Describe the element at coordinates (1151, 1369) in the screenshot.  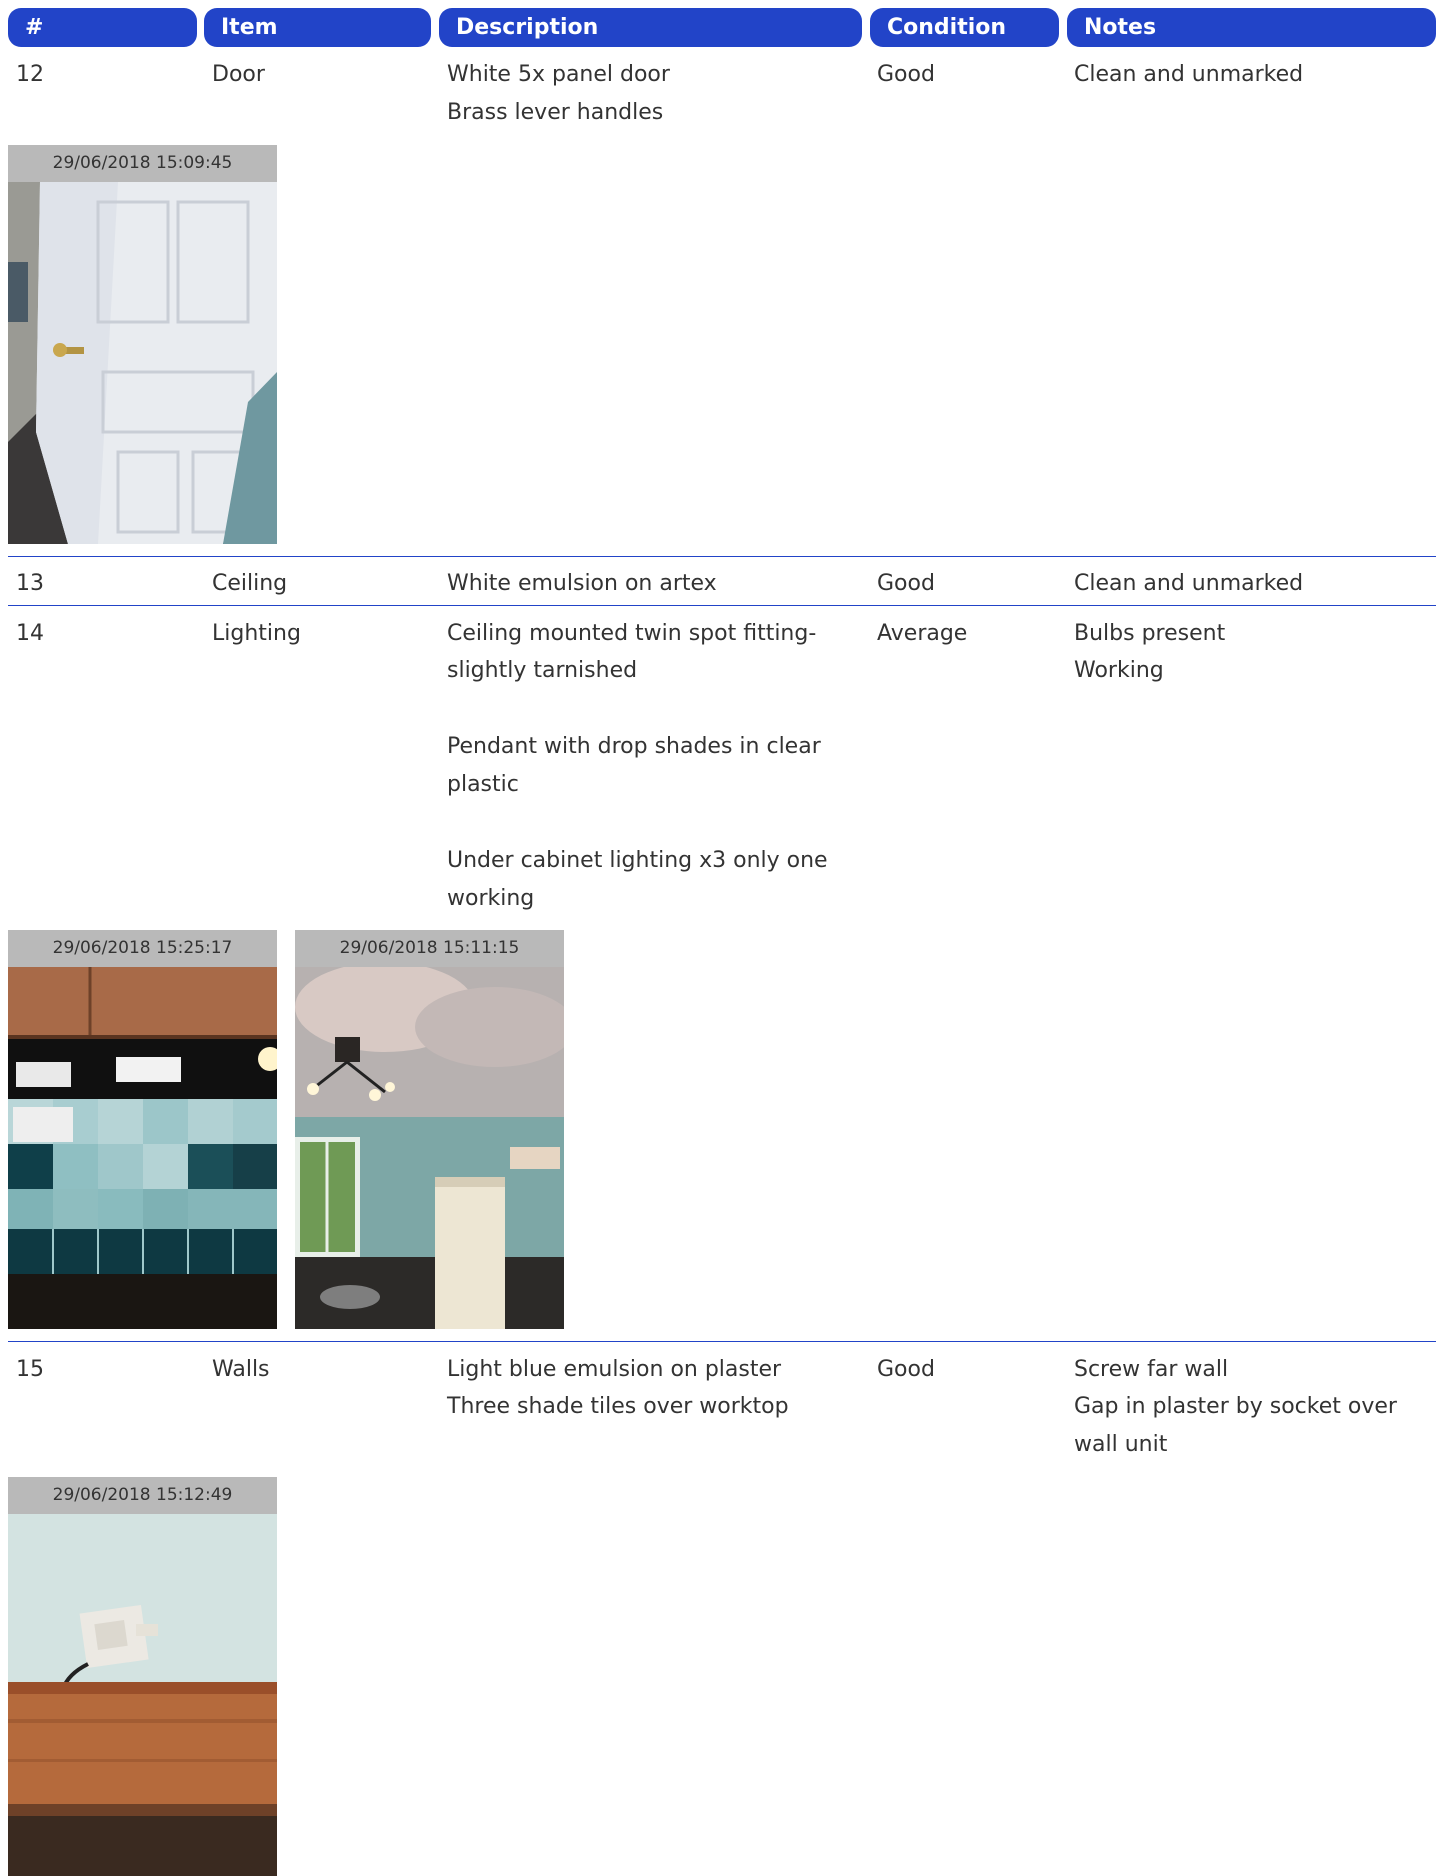
I see `row-notes-line: Screw far wall` at that location.